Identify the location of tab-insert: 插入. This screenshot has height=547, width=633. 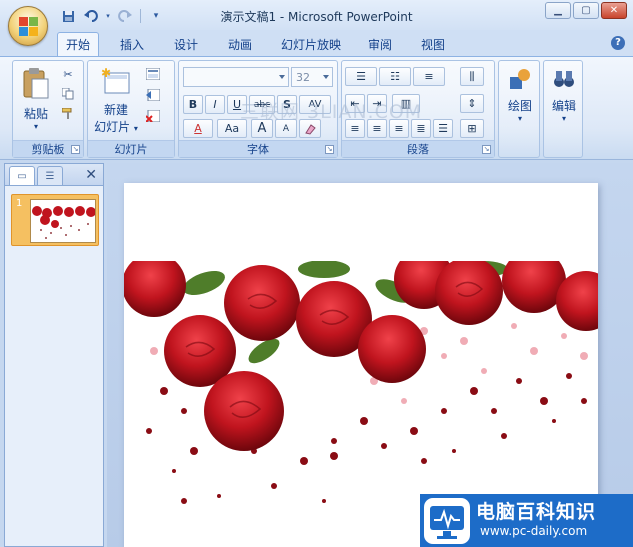
(132, 44).